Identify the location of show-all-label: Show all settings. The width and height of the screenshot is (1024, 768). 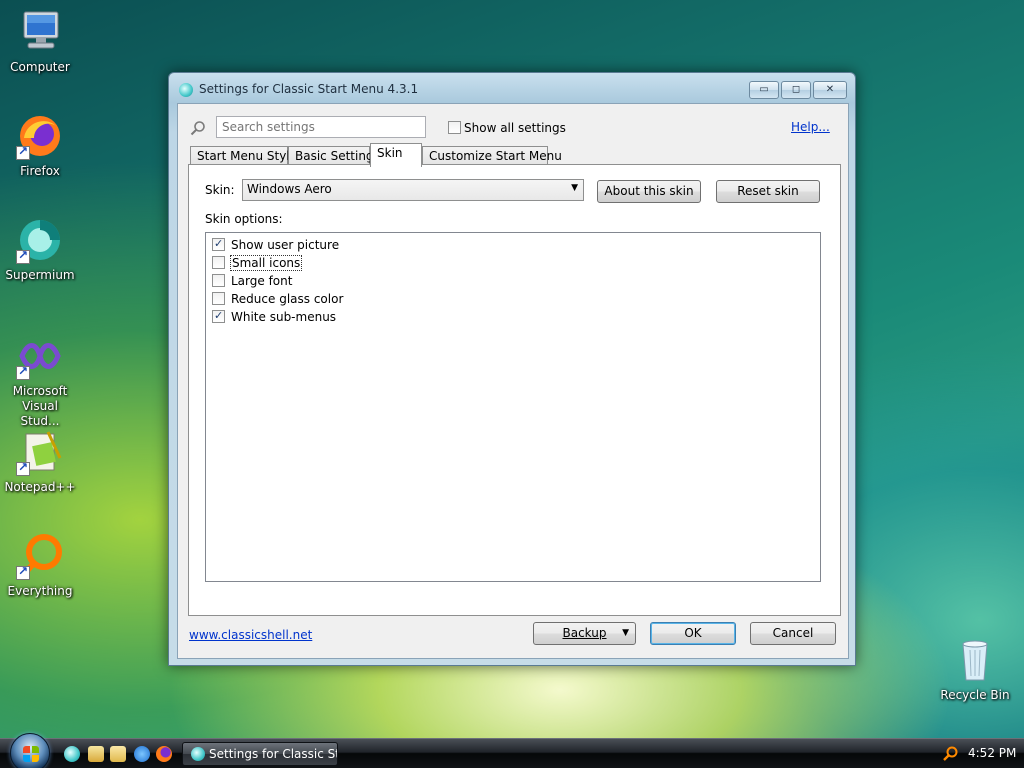
(515, 127).